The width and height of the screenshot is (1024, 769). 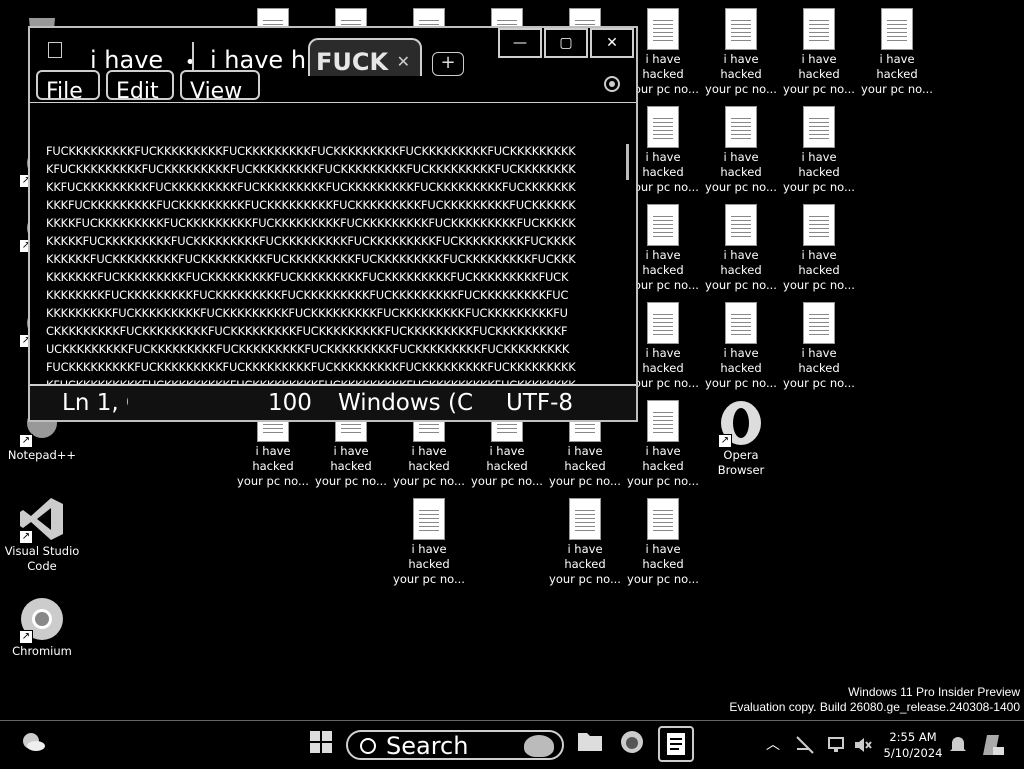 I want to click on clock-time: 2:55 AM, so click(x=913, y=737).